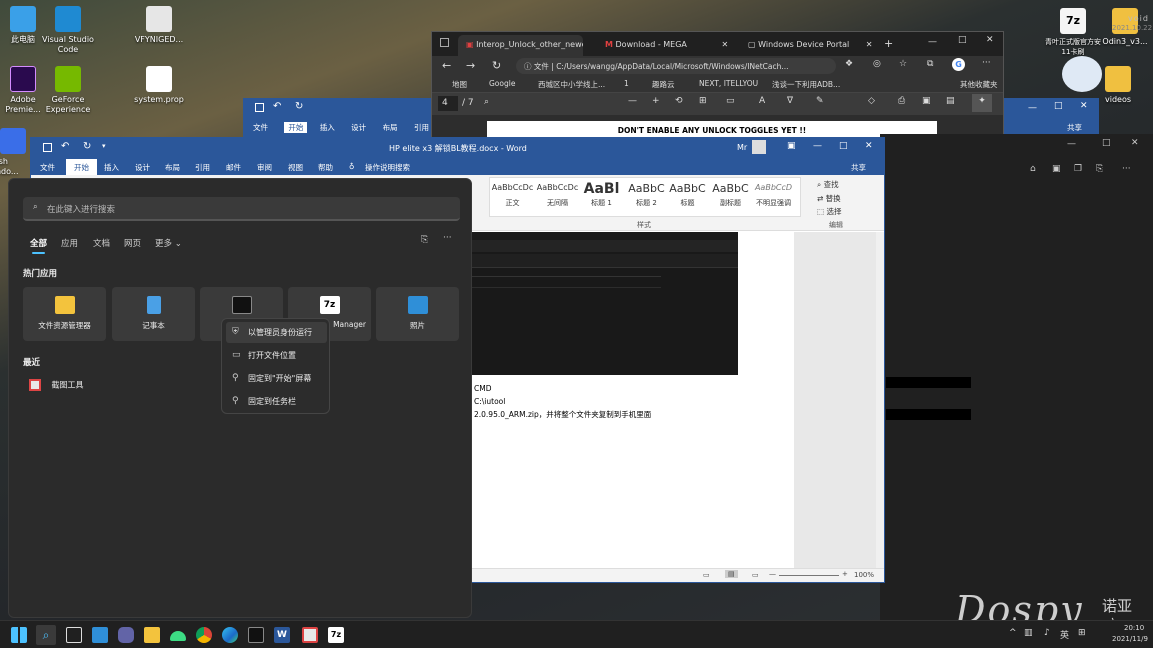 The height and width of the screenshot is (648, 1153). What do you see at coordinates (703, 101) in the screenshot?
I see `fit-page-icon: ⊞` at bounding box center [703, 101].